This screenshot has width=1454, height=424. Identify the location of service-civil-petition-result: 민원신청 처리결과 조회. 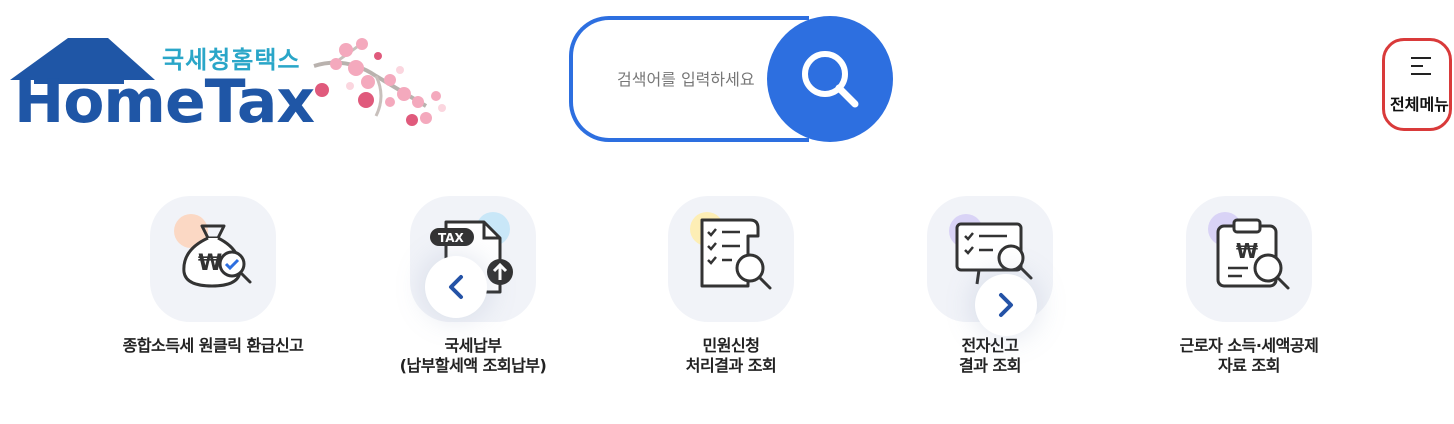
(728, 291).